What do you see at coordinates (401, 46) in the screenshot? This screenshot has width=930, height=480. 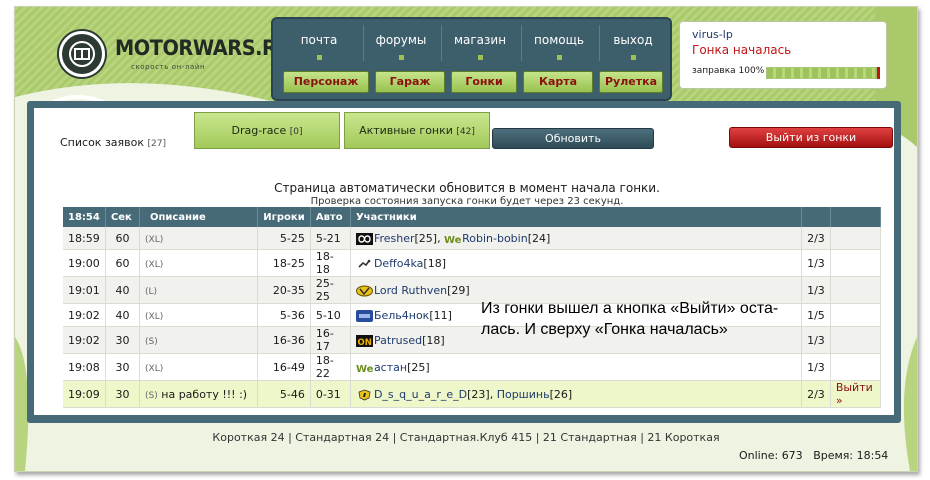 I see `nav-link-forums: форумы` at bounding box center [401, 46].